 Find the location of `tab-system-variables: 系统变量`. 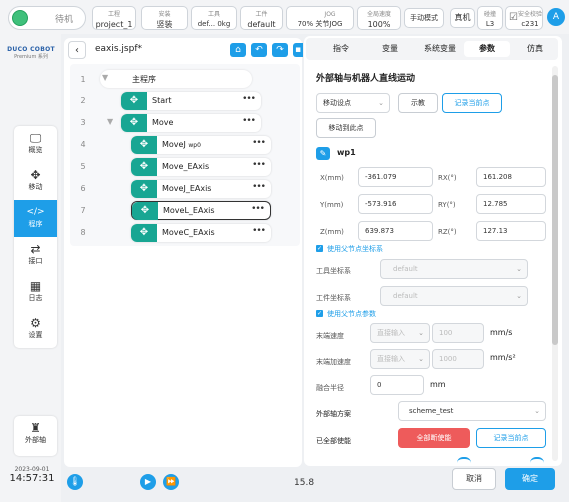

tab-system-variables: 系统变量 is located at coordinates (440, 49).